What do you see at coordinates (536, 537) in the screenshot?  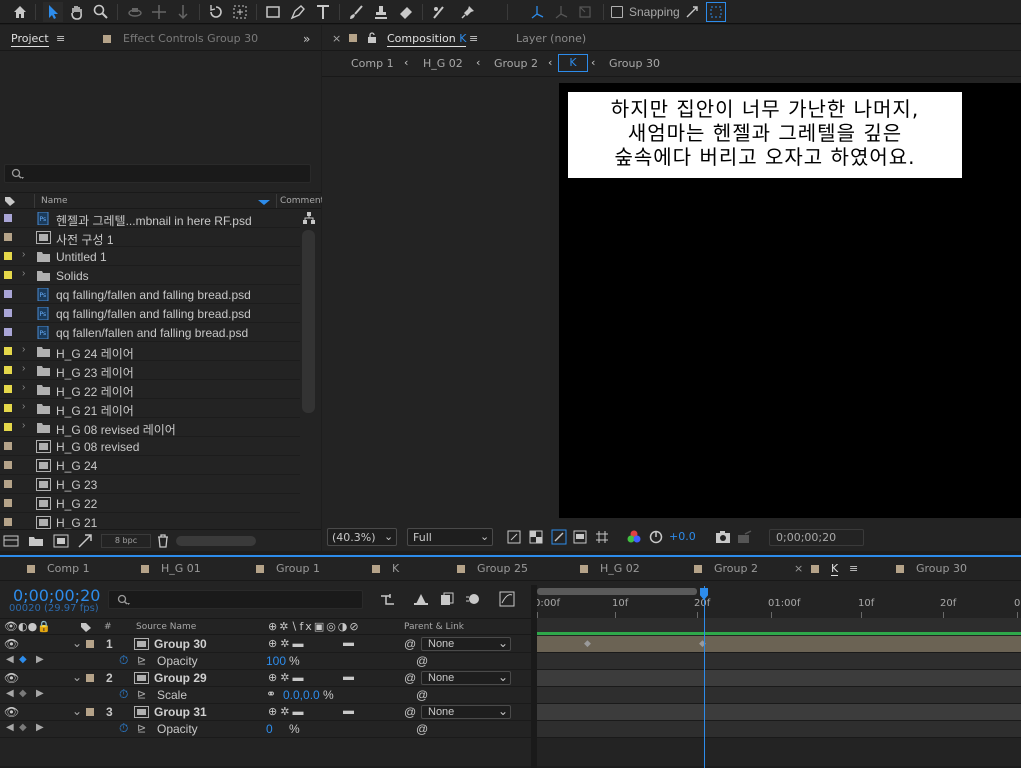 I see `transparency-grid-icon` at bounding box center [536, 537].